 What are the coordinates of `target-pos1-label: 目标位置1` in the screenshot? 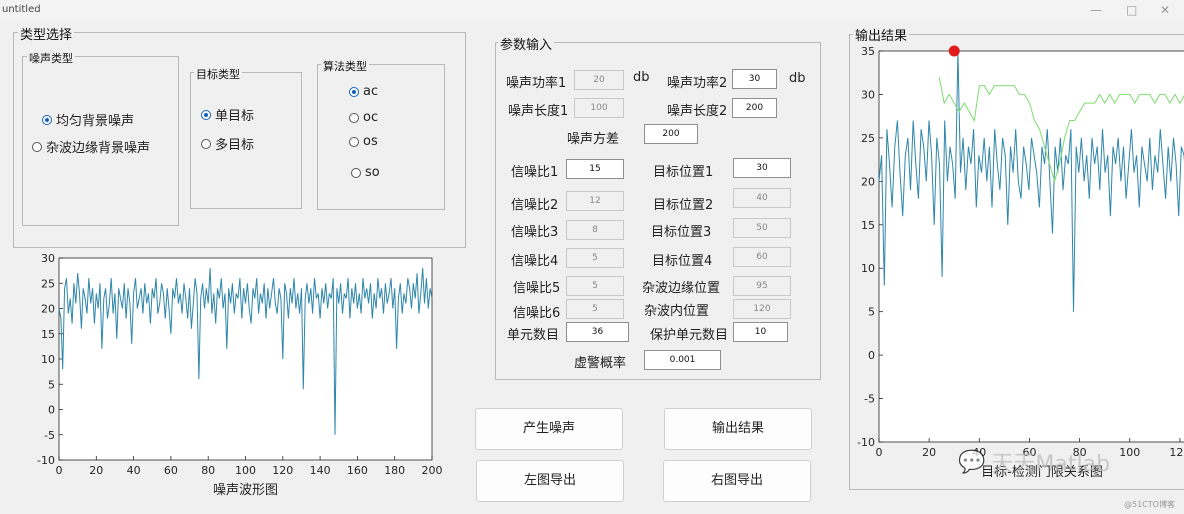 It's located at (683, 172).